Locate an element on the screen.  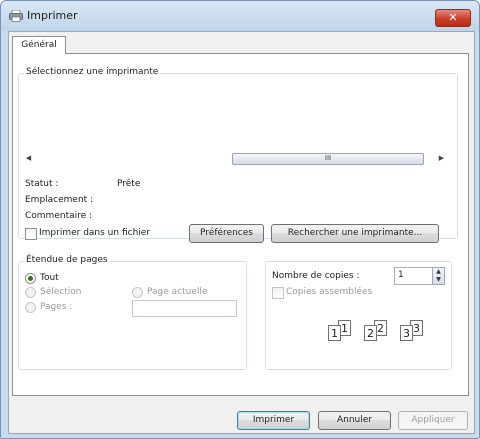
pages-input is located at coordinates (184, 308).